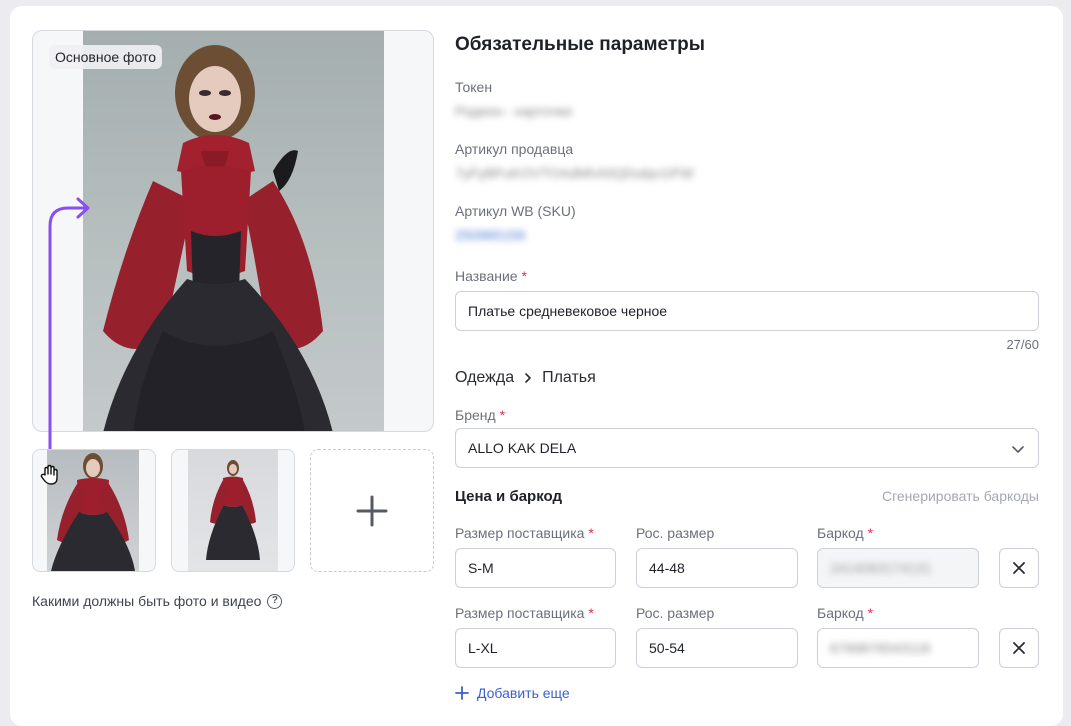 This screenshot has height=726, width=1071. Describe the element at coordinates (535, 648) in the screenshot. I see `supplier-size-input: L-XL` at that location.